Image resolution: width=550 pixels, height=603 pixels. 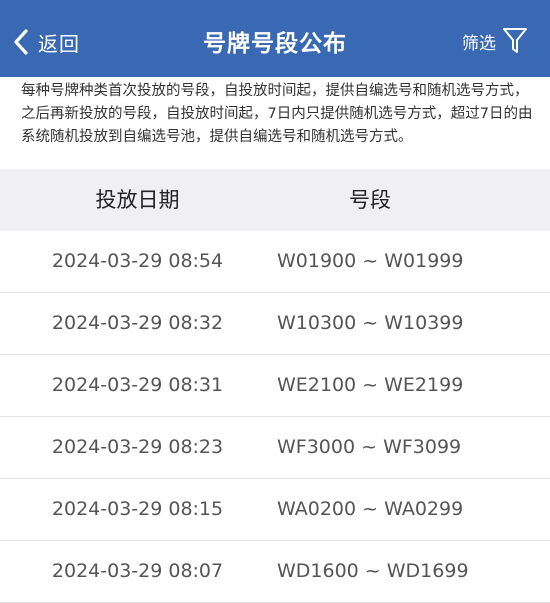 What do you see at coordinates (137, 571) in the screenshot?
I see `release-date: 2024-03-29 08:07` at bounding box center [137, 571].